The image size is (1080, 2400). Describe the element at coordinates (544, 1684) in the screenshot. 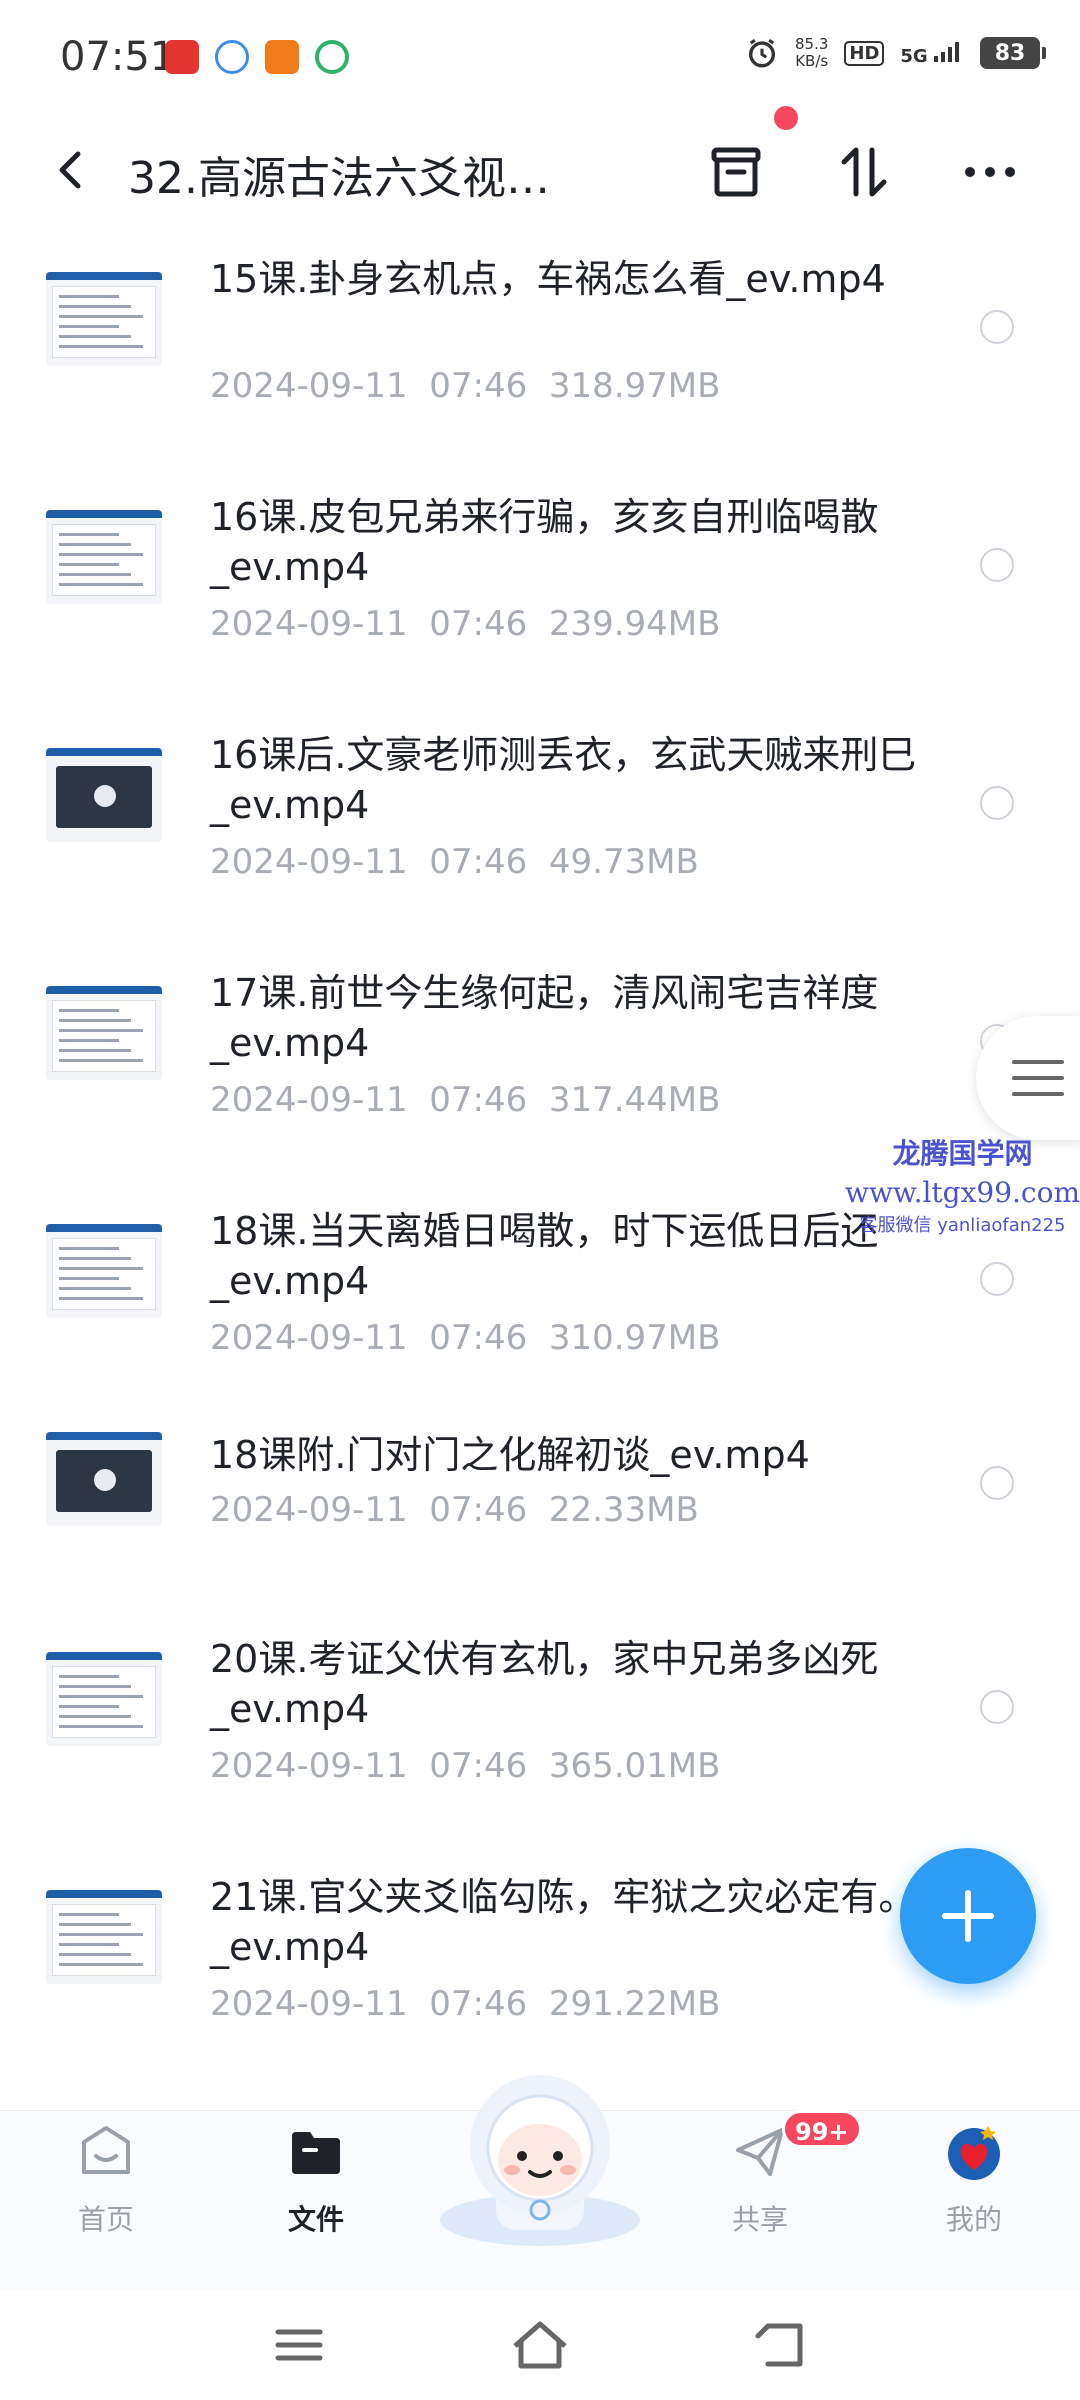

I see `file-name: 20课.考证父伏有玄机，家中兄弟多凶死_ev.mp4` at that location.